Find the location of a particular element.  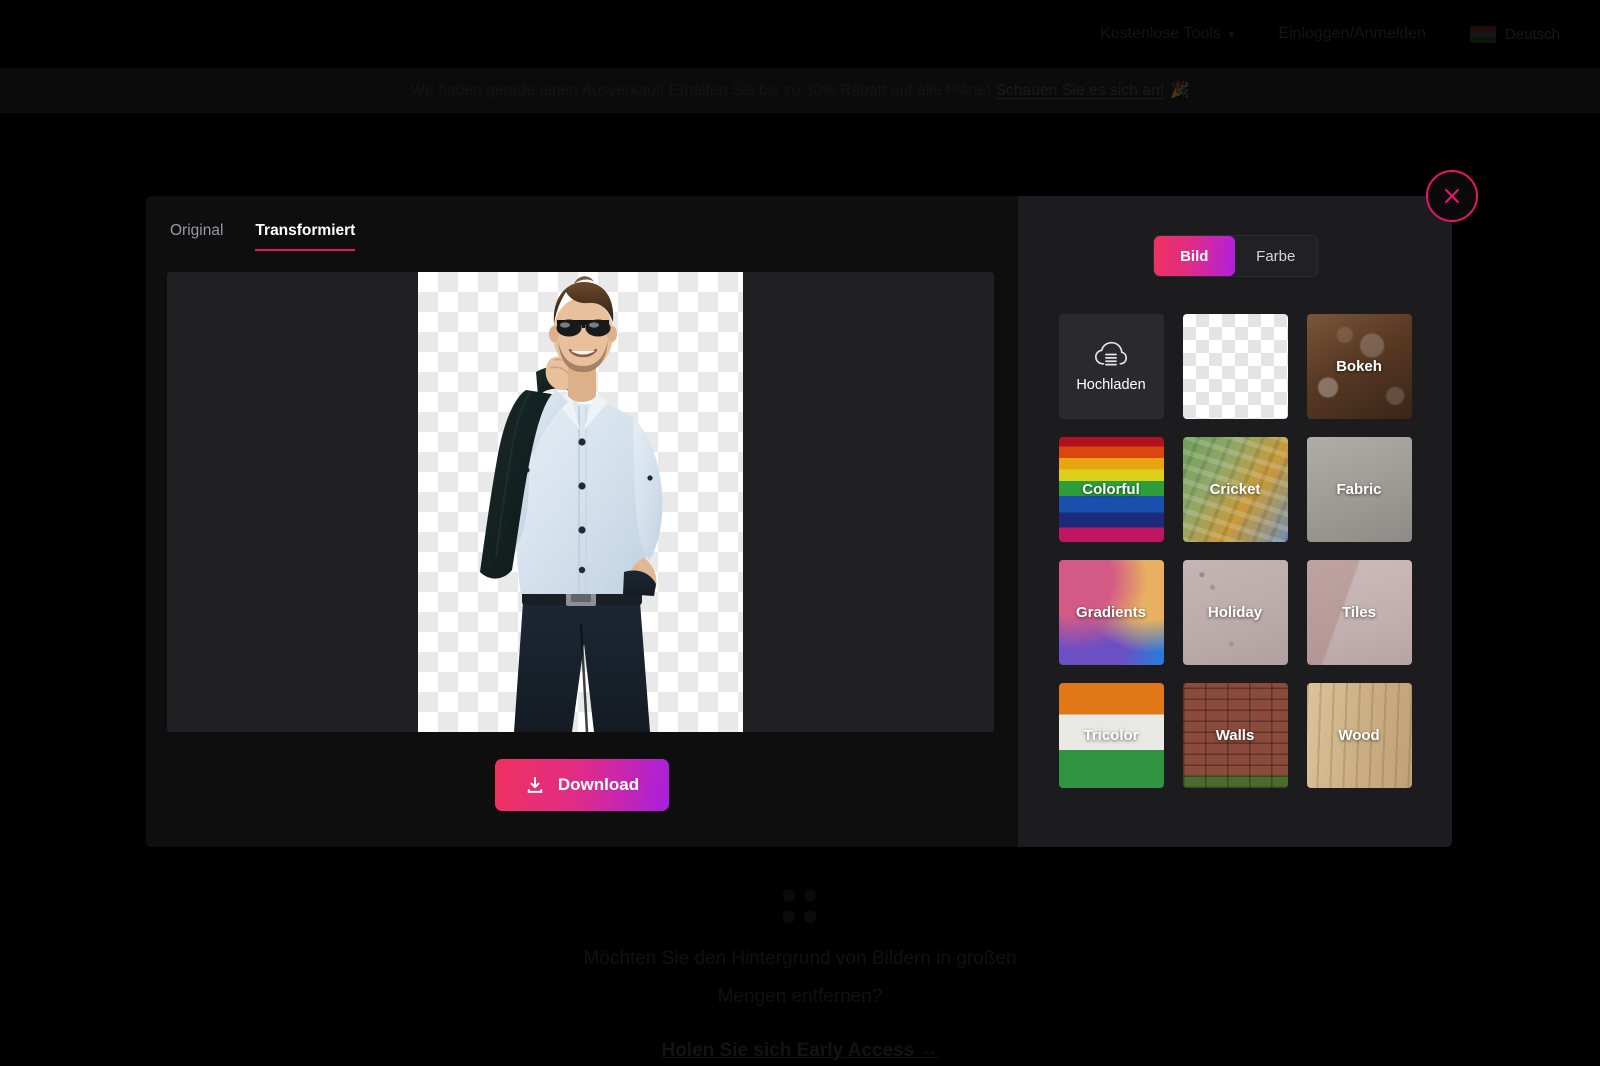

thumbnail-hochladen-label: Hochladen is located at coordinates (1111, 384).